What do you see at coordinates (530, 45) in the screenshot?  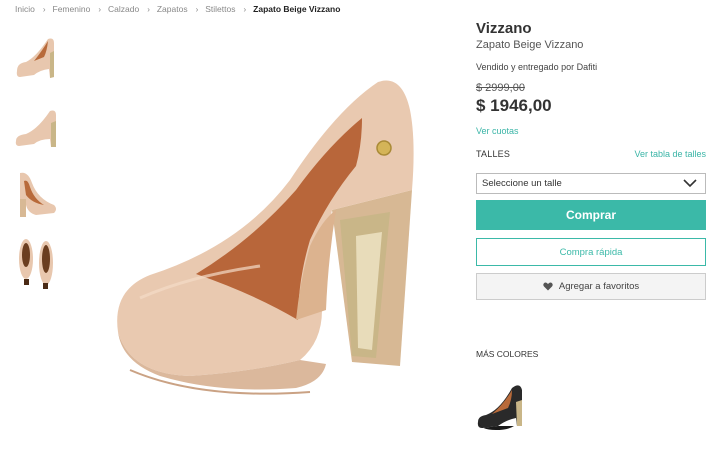 I see `product-name: Zapato Beige Vizzano` at bounding box center [530, 45].